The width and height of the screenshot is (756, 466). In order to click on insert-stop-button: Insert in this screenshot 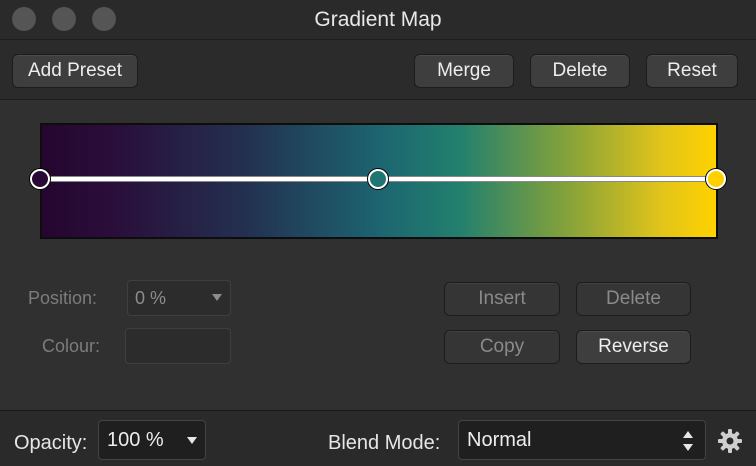, I will do `click(502, 299)`.